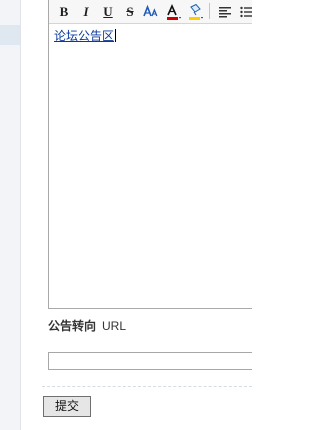 This screenshot has width=320, height=430. Describe the element at coordinates (147, 386) in the screenshot. I see `form-divider` at that location.